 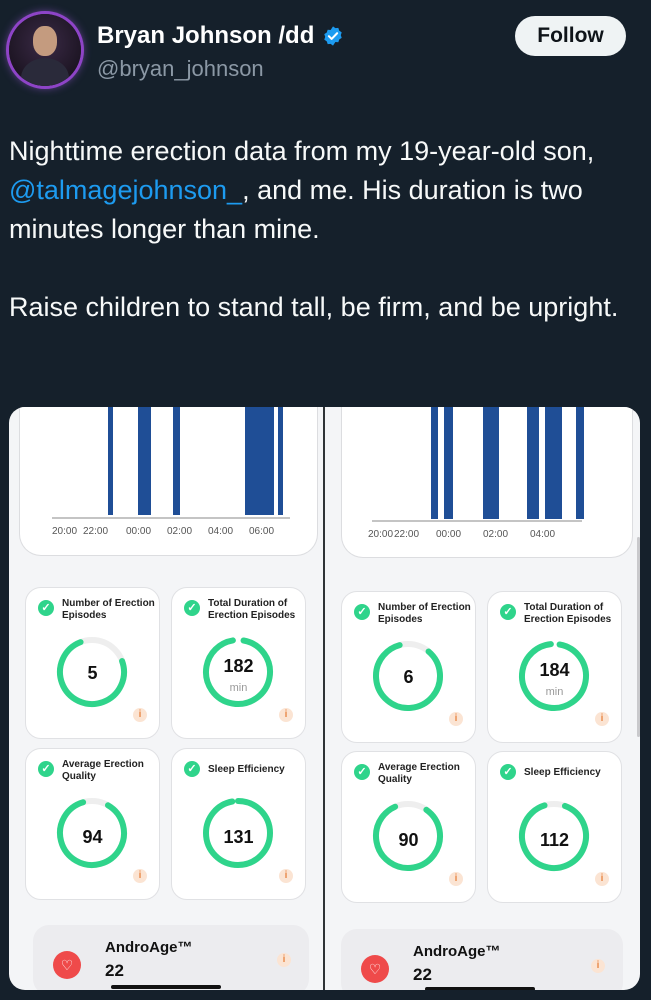 What do you see at coordinates (171, 472) in the screenshot?
I see `timeline-svg: 20:00 22:00 00:00 02:00 04:00 06:00` at bounding box center [171, 472].